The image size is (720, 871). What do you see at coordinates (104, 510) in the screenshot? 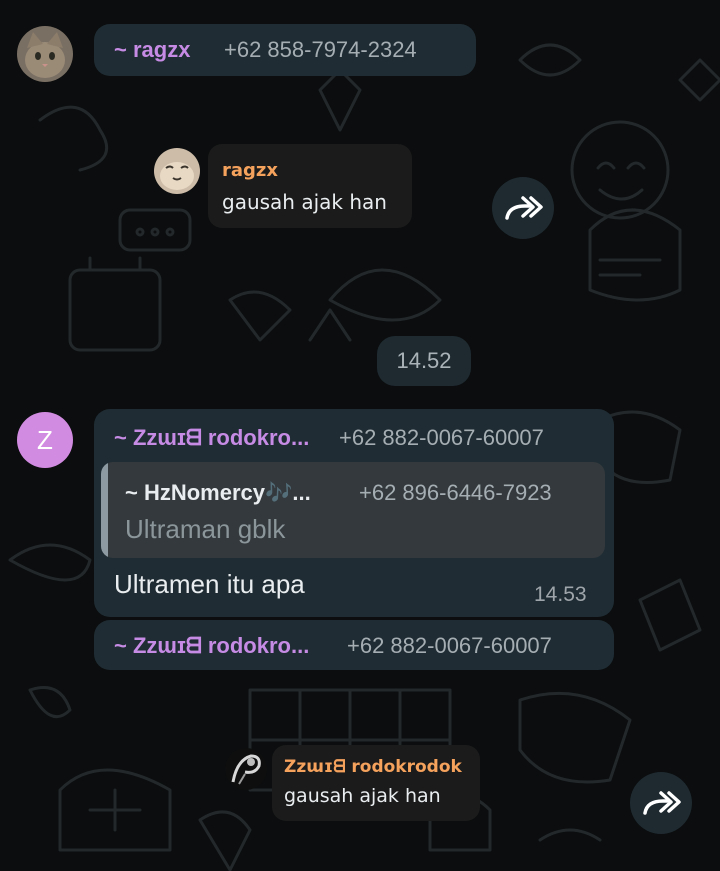
I see `quote-bar` at bounding box center [104, 510].